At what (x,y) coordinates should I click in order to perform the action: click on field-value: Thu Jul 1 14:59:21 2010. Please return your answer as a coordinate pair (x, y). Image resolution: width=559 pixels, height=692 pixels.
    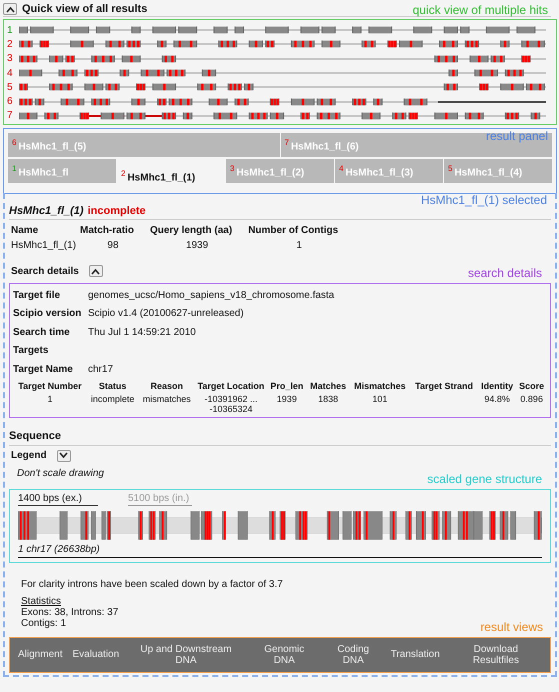
    Looking at the image, I should click on (142, 332).